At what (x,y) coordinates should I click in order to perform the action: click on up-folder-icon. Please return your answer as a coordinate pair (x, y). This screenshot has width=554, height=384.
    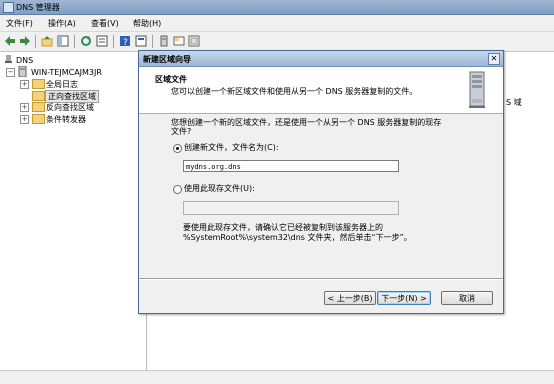
    Looking at the image, I should click on (47, 41).